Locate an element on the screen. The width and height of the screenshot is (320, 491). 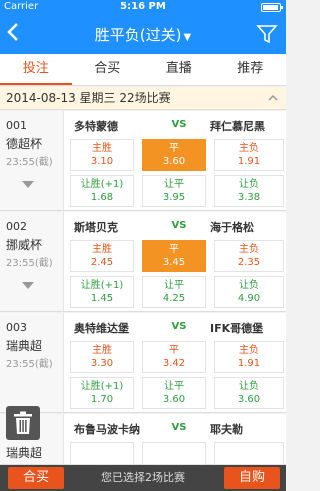
match-info: 003 瑞典超 23:55(截) is located at coordinates (32, 362).